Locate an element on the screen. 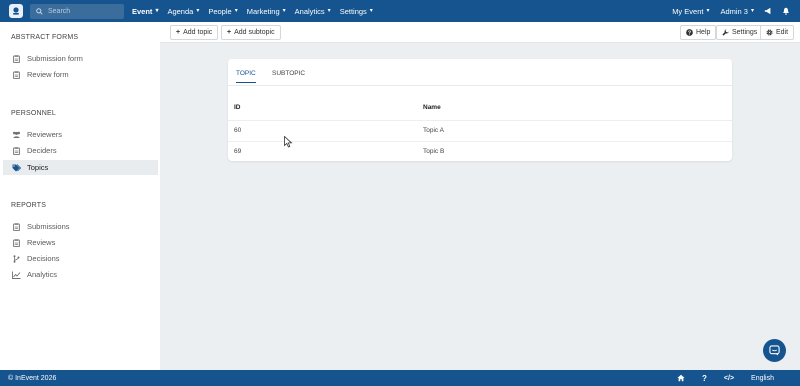 The image size is (800, 386). chat-icon is located at coordinates (774, 350).